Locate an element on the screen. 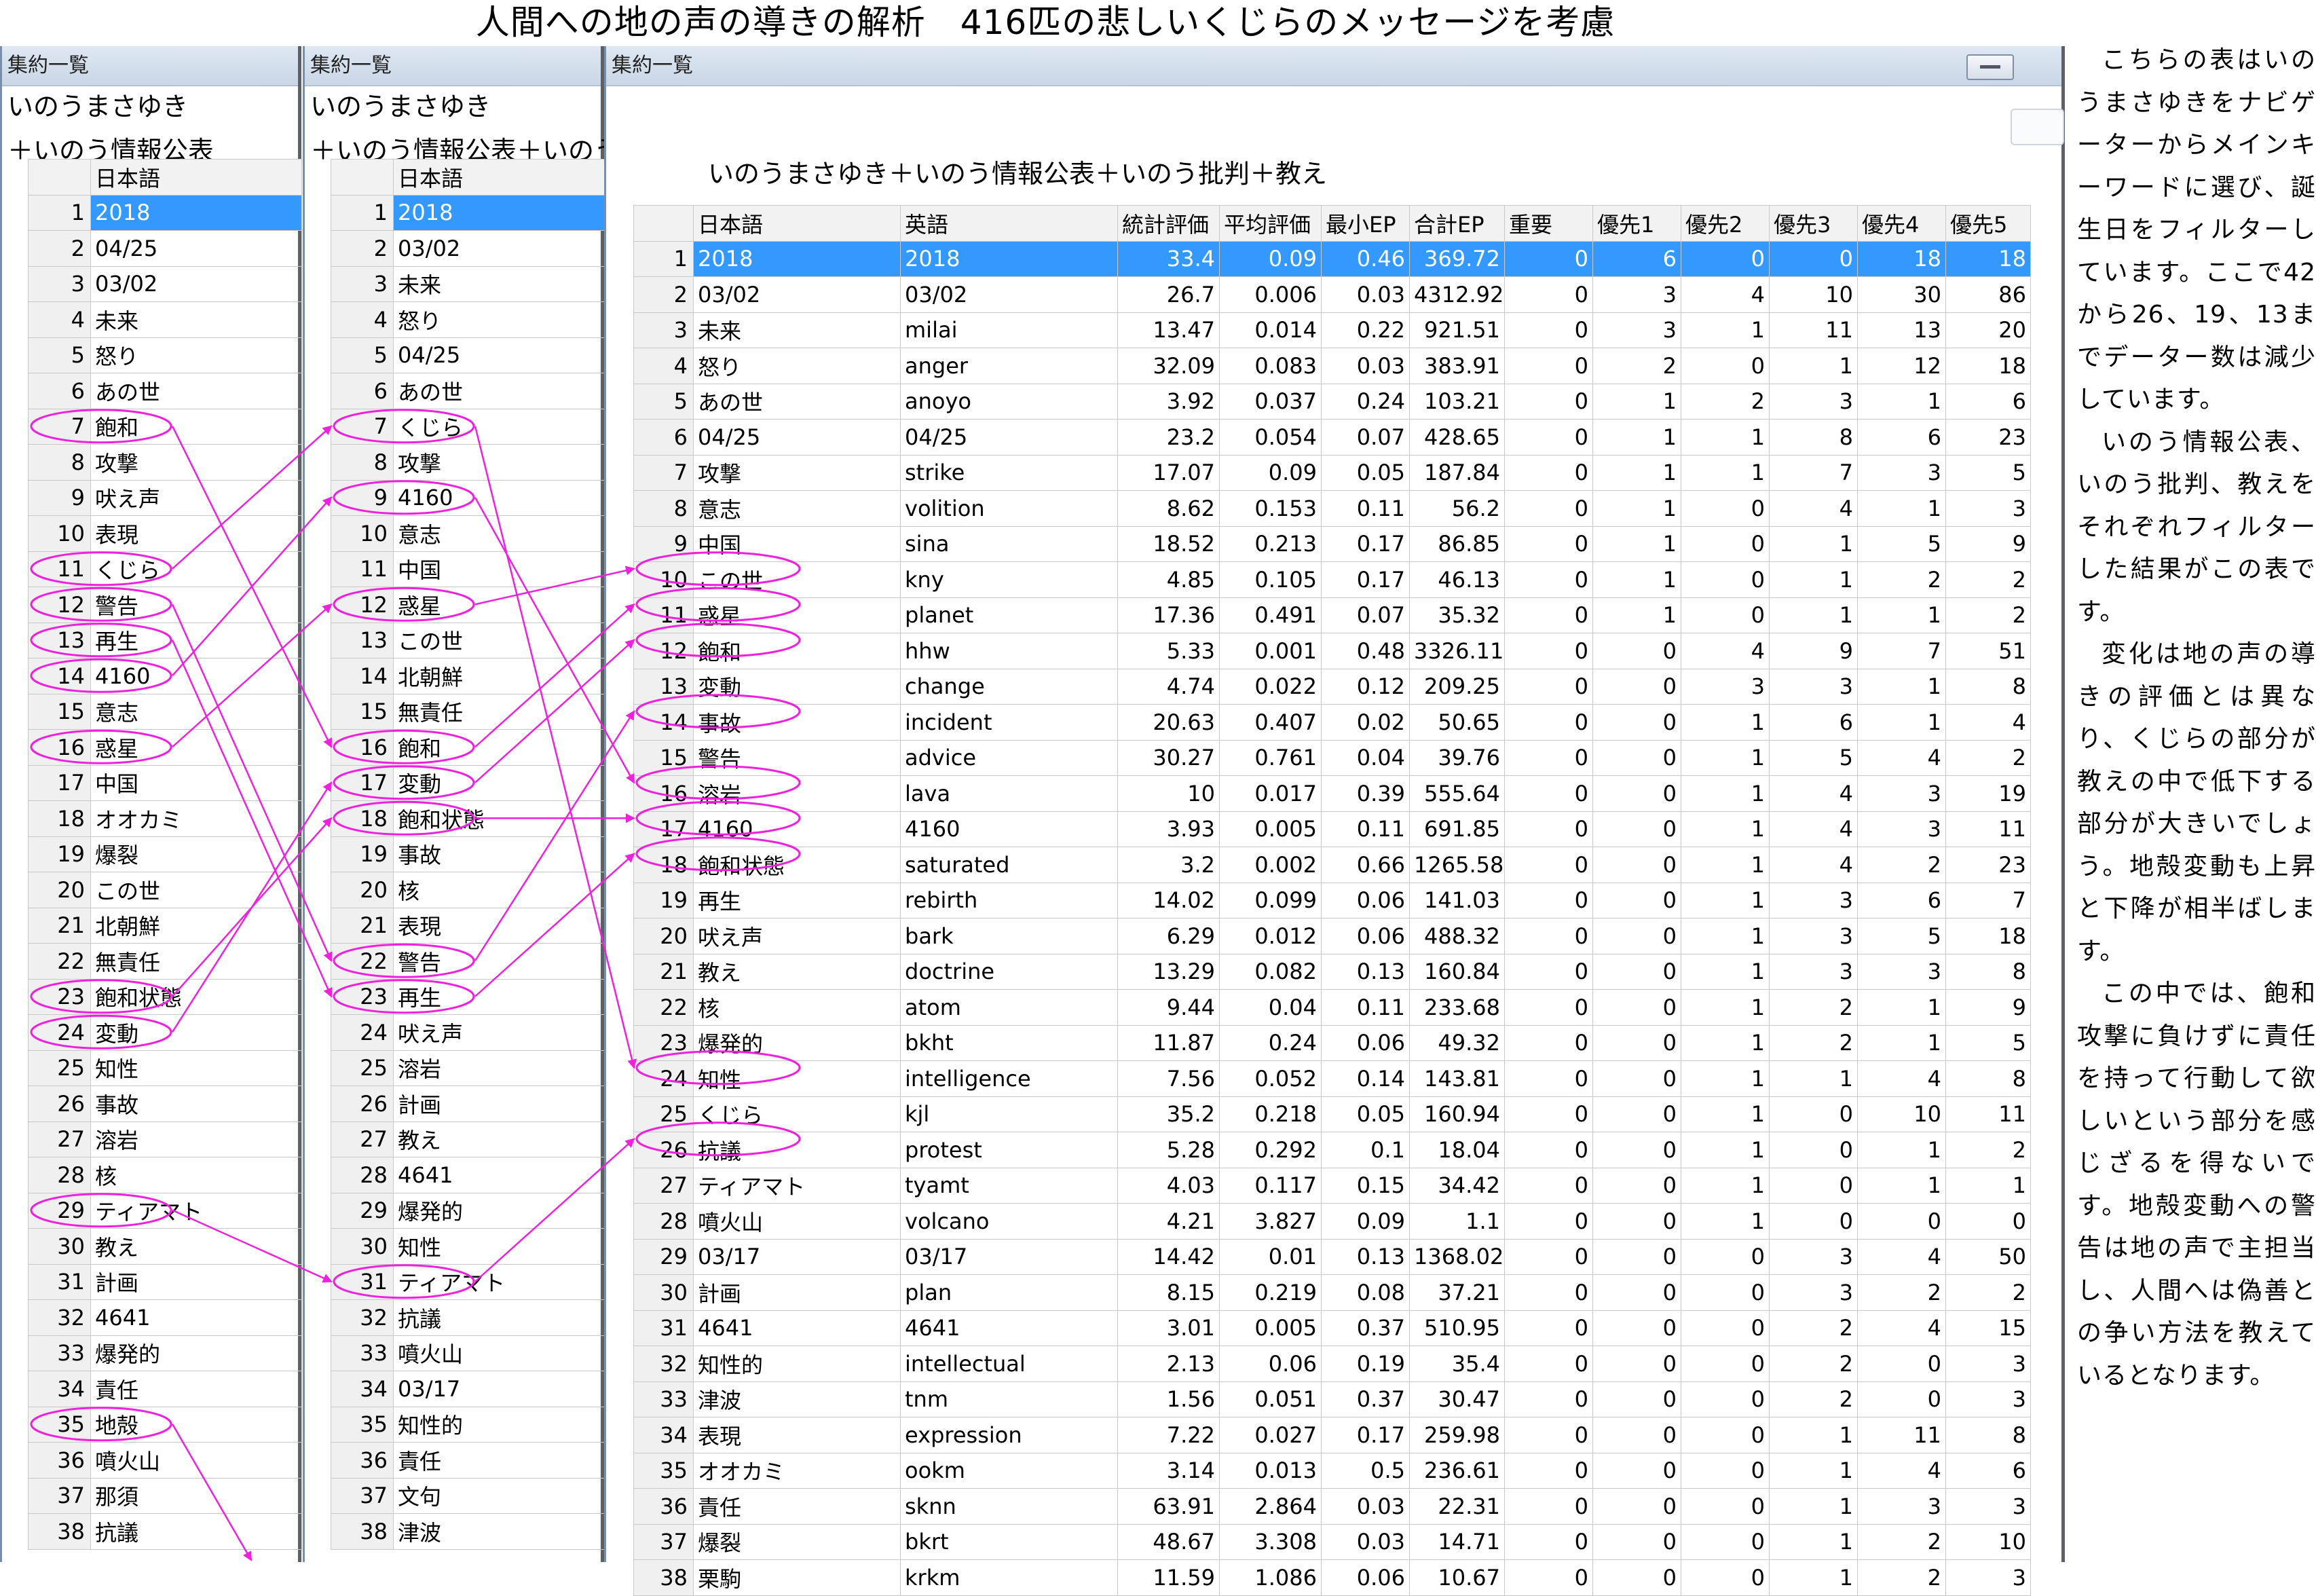 The height and width of the screenshot is (1596, 2316). cell-value: 1 is located at coordinates (1813, 1577).